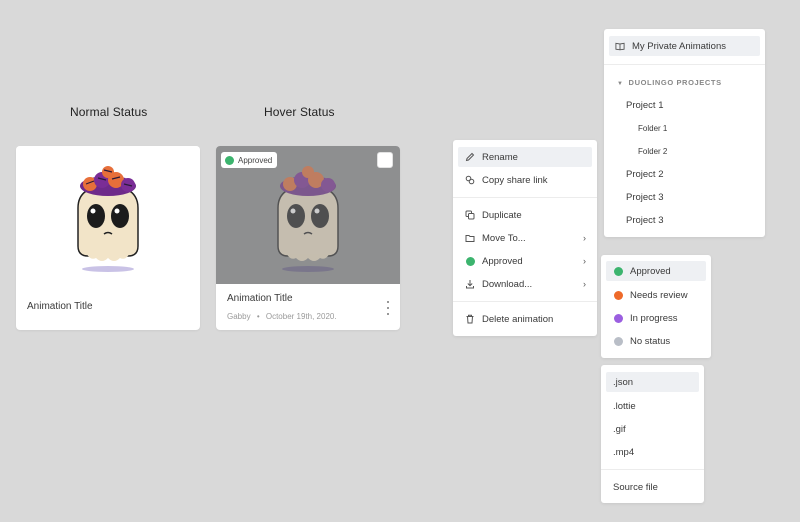 The height and width of the screenshot is (522, 800). I want to click on download-icon, so click(470, 284).